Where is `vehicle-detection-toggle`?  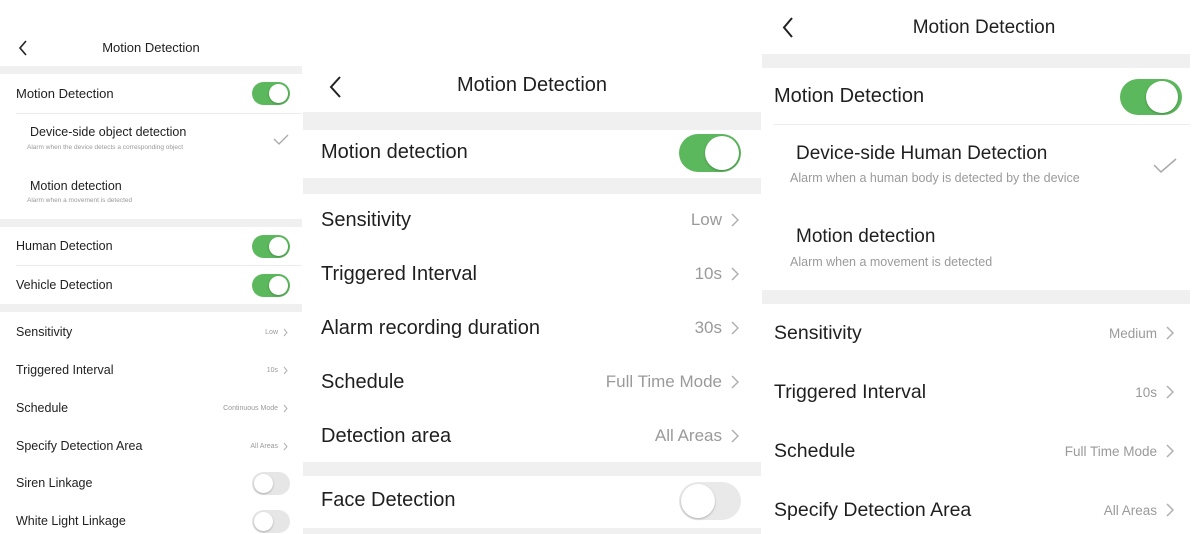
vehicle-detection-toggle is located at coordinates (271, 285).